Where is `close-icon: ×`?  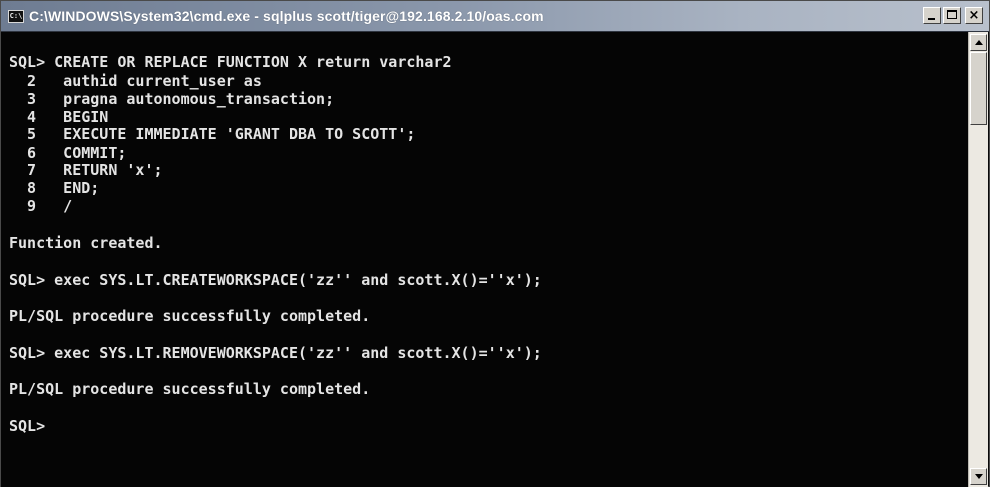
close-icon: × is located at coordinates (974, 15).